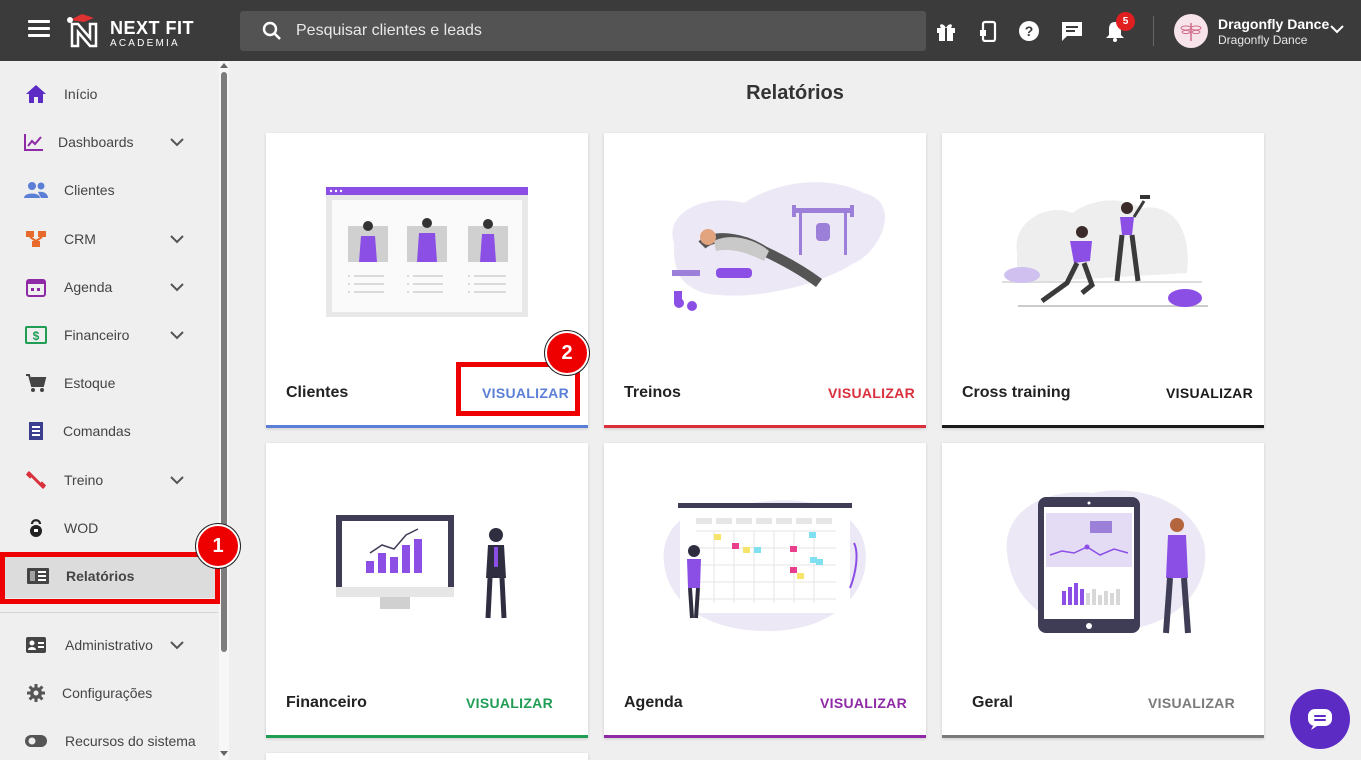  I want to click on report-card-financeiro: Financeiro VISUALIZAR, so click(427, 590).